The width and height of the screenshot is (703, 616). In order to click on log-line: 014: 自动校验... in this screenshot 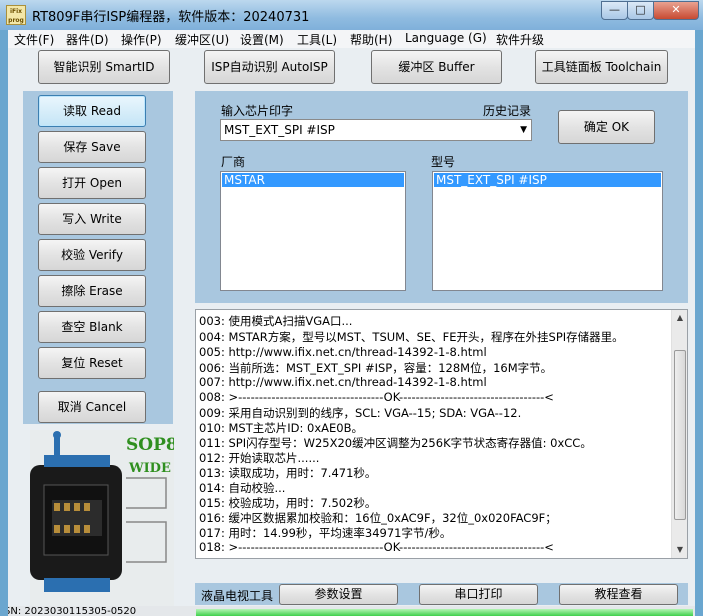, I will do `click(242, 488)`.